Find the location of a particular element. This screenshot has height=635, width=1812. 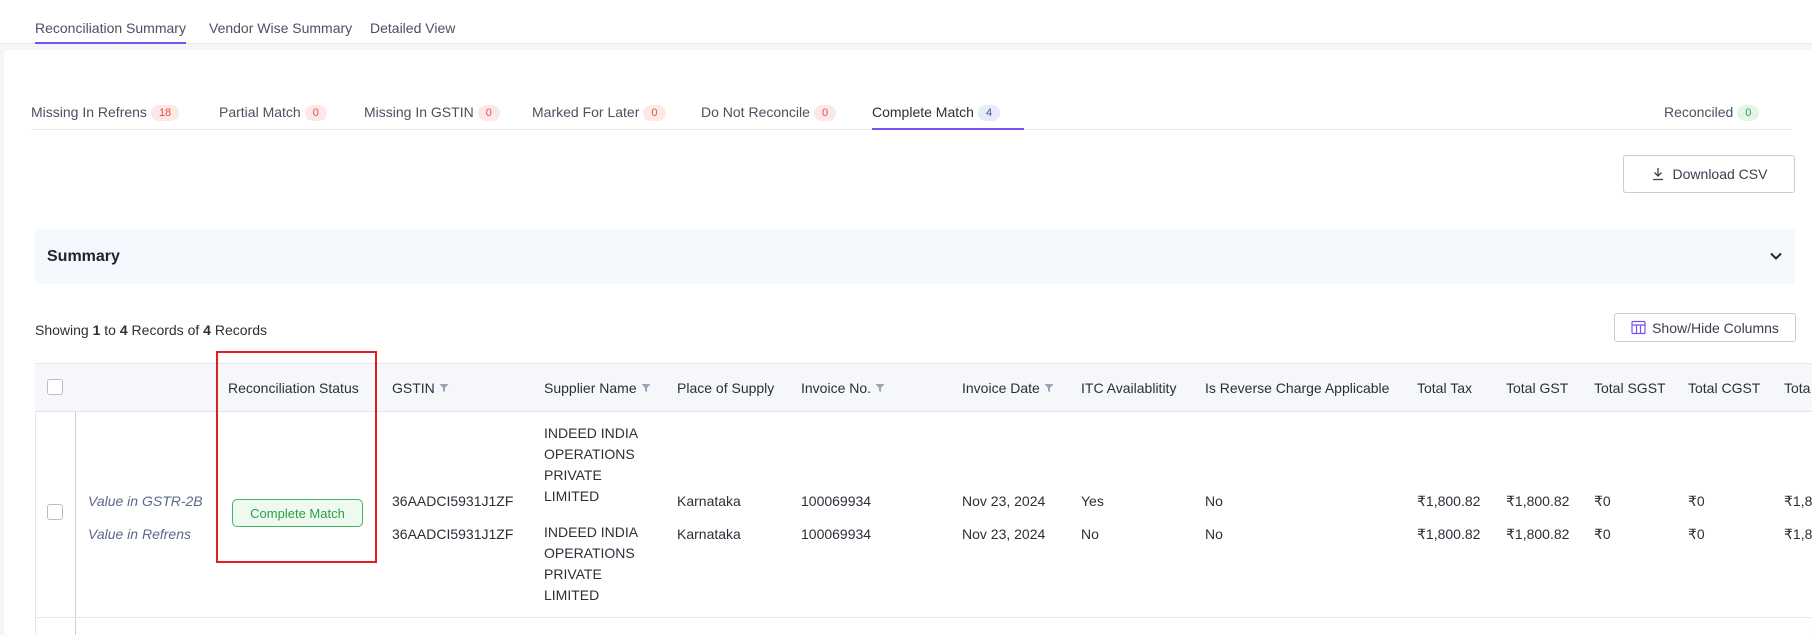

header-total-gst: Total GST is located at coordinates (1537, 388).